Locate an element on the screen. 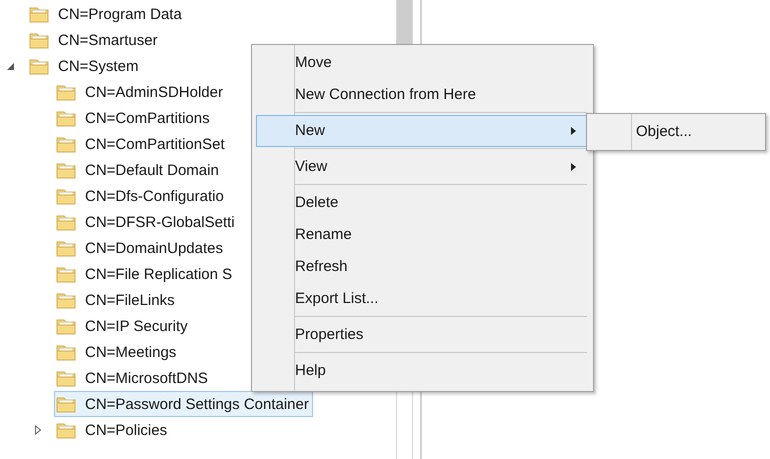 The image size is (770, 459). collapse-arrow-icon is located at coordinates (11, 66).